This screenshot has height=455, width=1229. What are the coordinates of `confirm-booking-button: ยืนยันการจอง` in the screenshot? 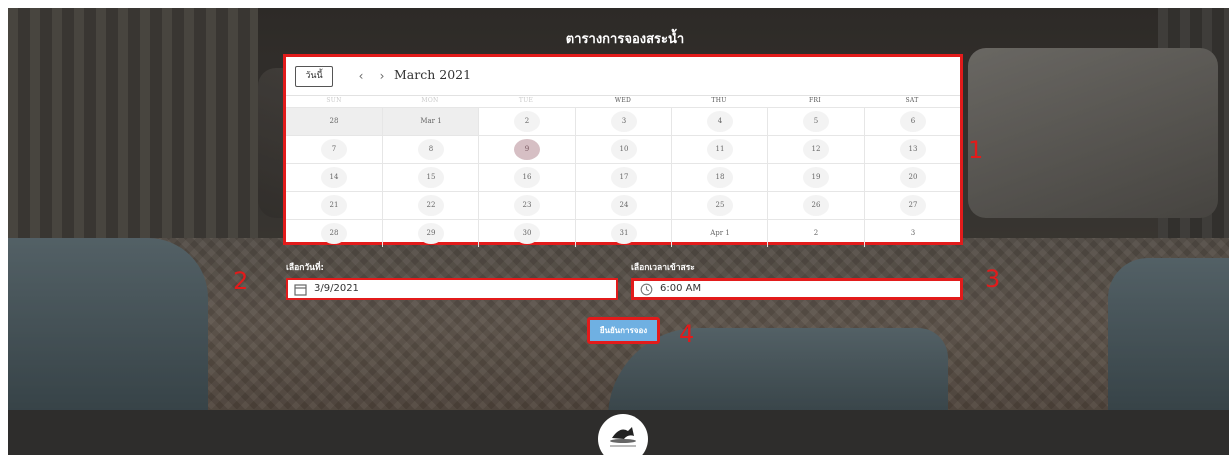 It's located at (623, 330).